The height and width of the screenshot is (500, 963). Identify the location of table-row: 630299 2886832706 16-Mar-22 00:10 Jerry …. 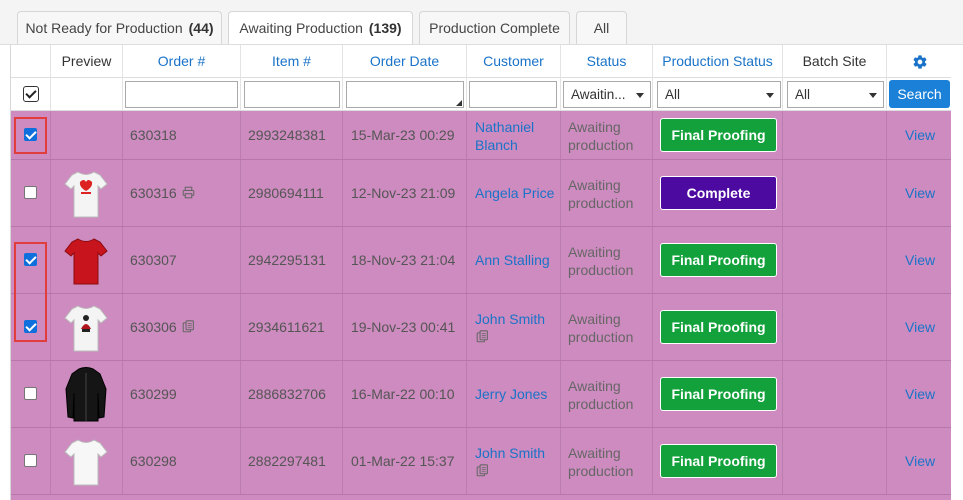
(481, 394).